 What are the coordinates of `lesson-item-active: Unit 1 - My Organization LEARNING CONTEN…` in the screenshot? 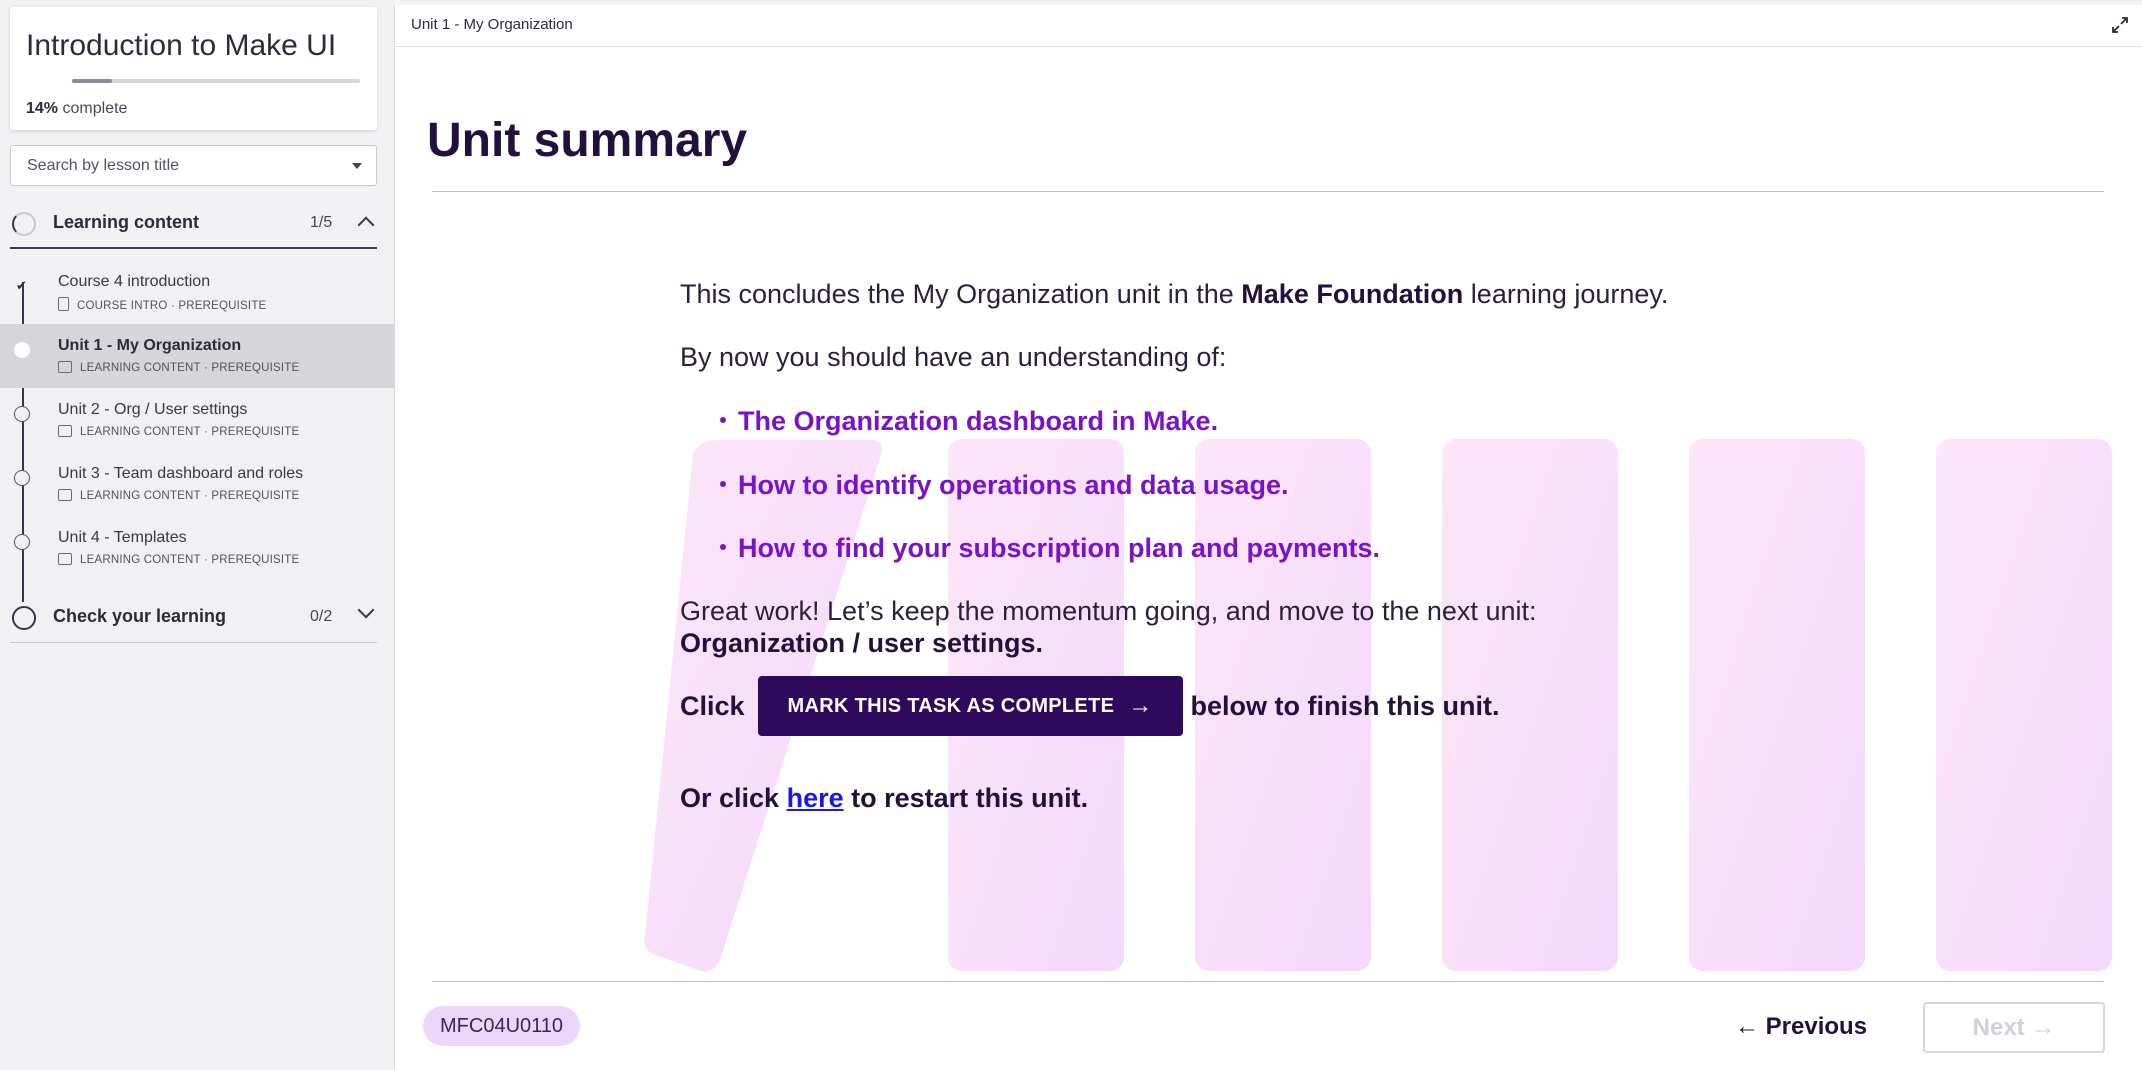 It's located at (197, 356).